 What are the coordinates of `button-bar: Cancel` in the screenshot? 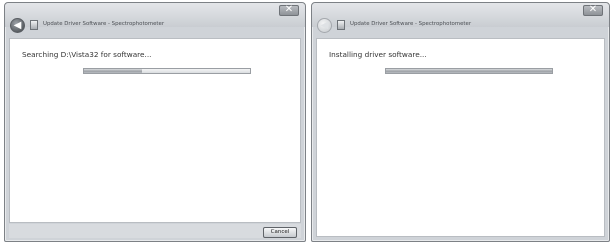 It's located at (155, 231).